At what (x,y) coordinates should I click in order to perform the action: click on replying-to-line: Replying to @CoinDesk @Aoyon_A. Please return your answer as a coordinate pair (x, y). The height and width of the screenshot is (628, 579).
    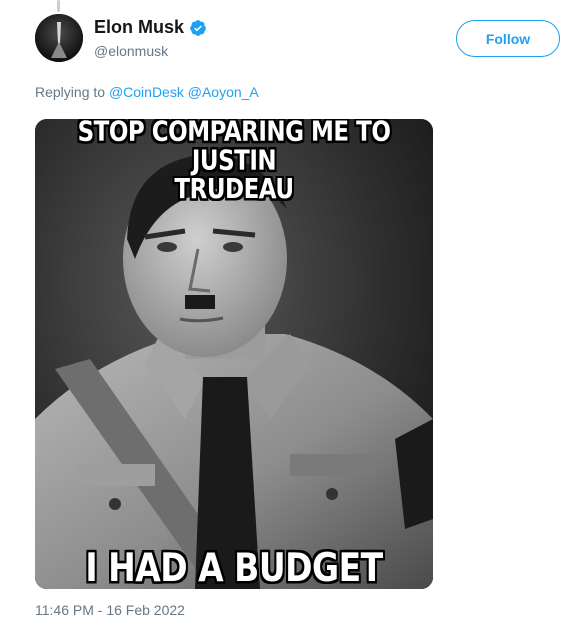
    Looking at the image, I should click on (147, 92).